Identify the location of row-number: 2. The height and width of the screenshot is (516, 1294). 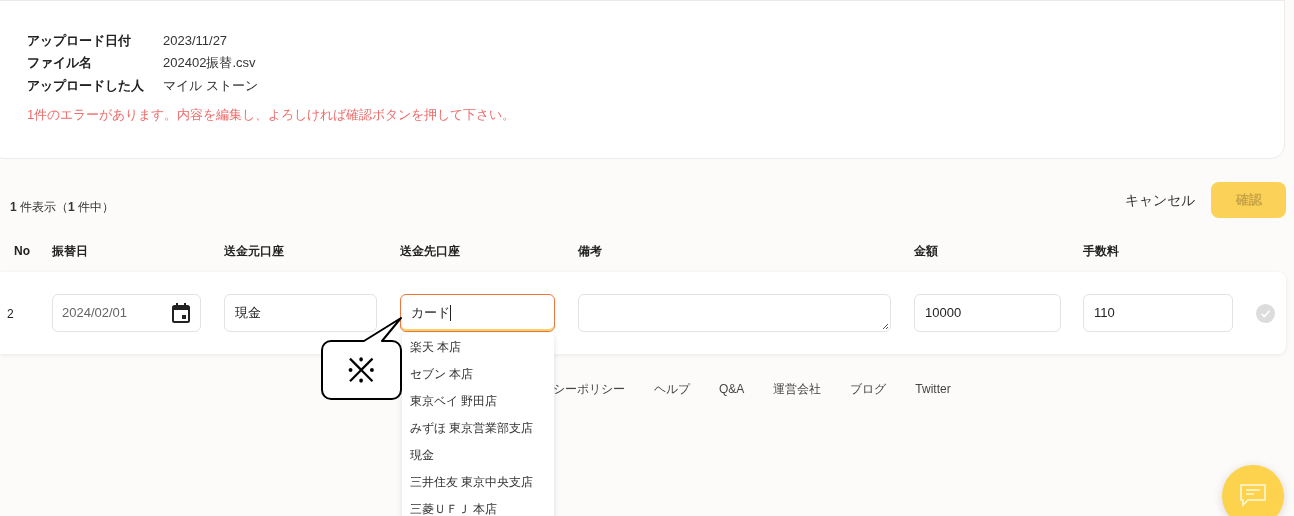
(10, 314).